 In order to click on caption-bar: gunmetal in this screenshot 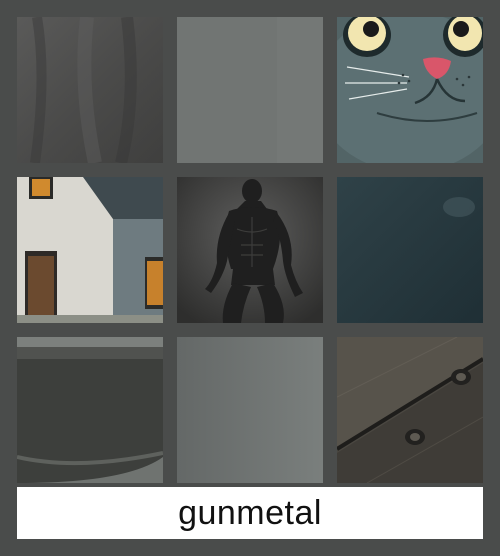, I will do `click(250, 513)`.